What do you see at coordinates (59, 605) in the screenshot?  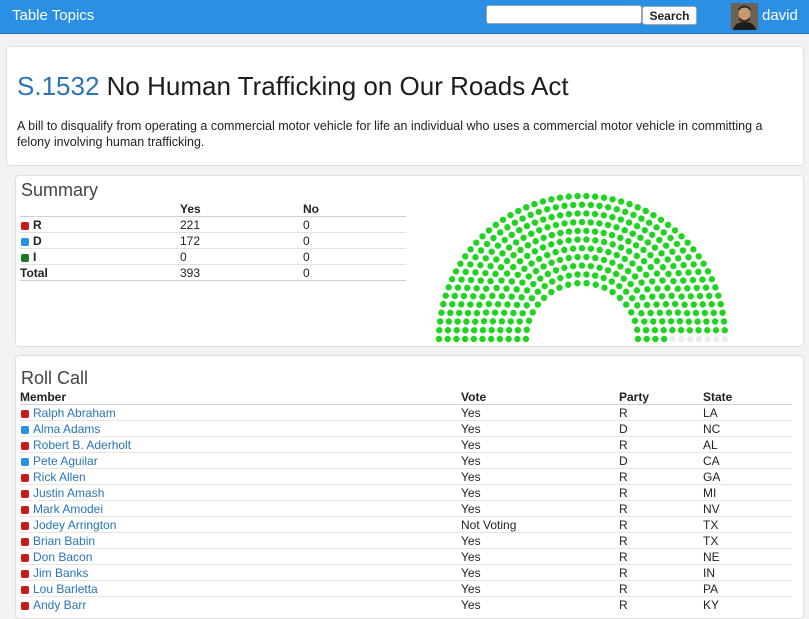 I see `member-link: Andy Barr` at bounding box center [59, 605].